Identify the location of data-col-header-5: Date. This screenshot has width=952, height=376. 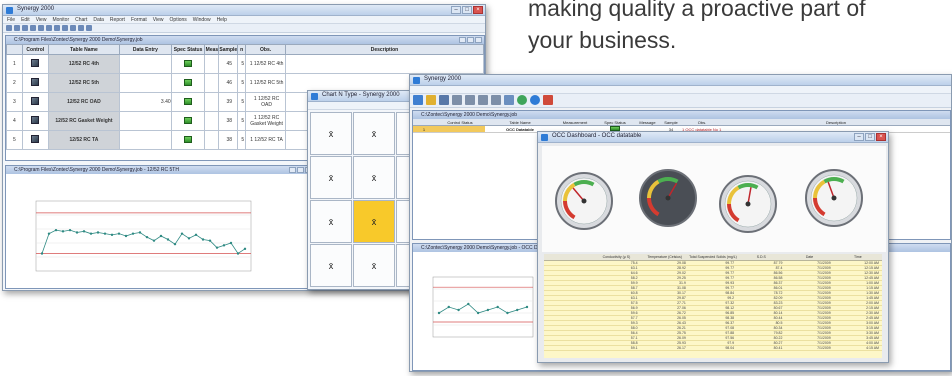
(809, 257).